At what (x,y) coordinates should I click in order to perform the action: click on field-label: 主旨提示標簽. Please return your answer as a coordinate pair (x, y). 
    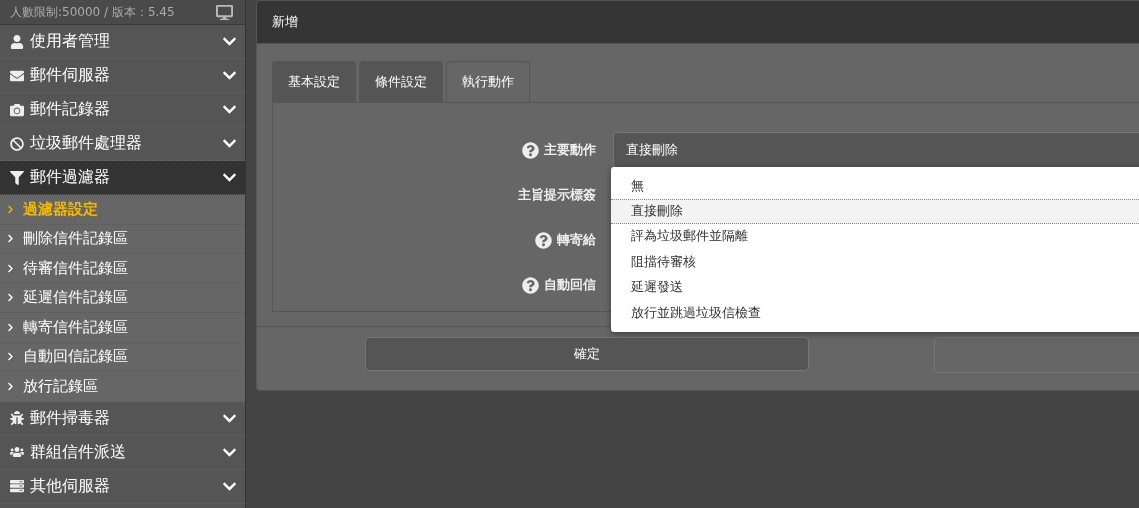
    Looking at the image, I should click on (557, 195).